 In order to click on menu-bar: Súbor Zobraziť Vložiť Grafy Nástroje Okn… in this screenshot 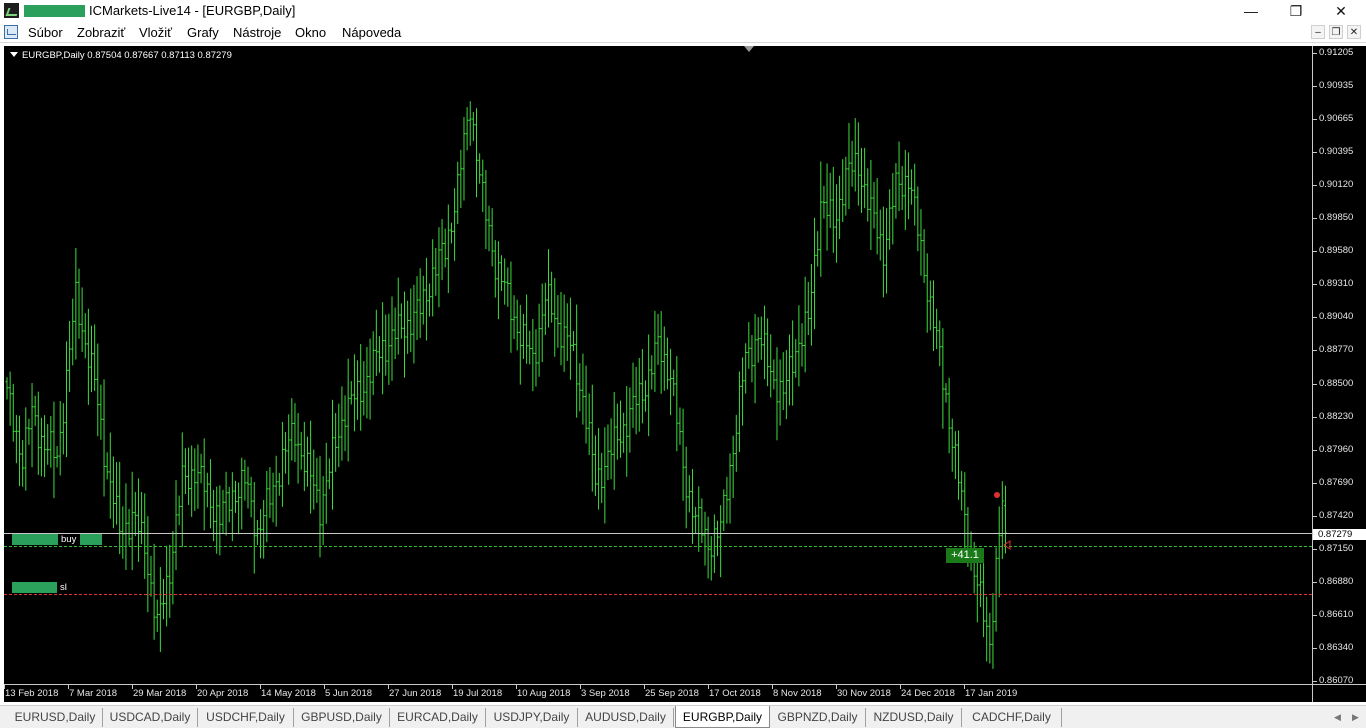, I will do `click(683, 32)`.